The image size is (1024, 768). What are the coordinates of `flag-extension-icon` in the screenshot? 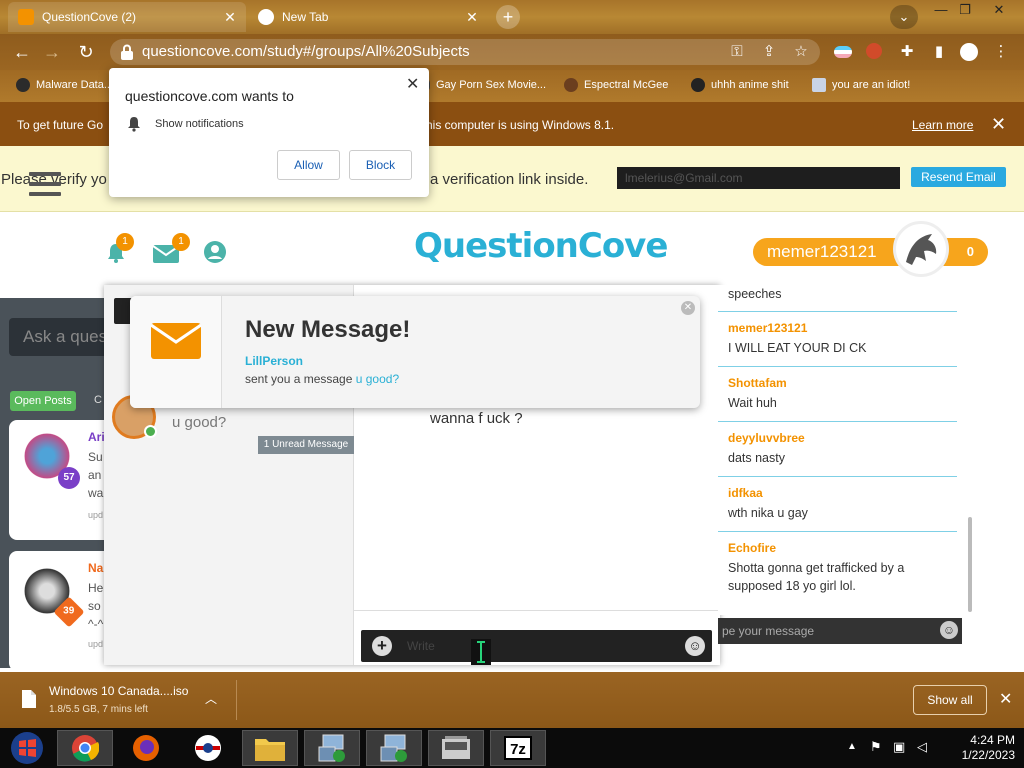 It's located at (843, 52).